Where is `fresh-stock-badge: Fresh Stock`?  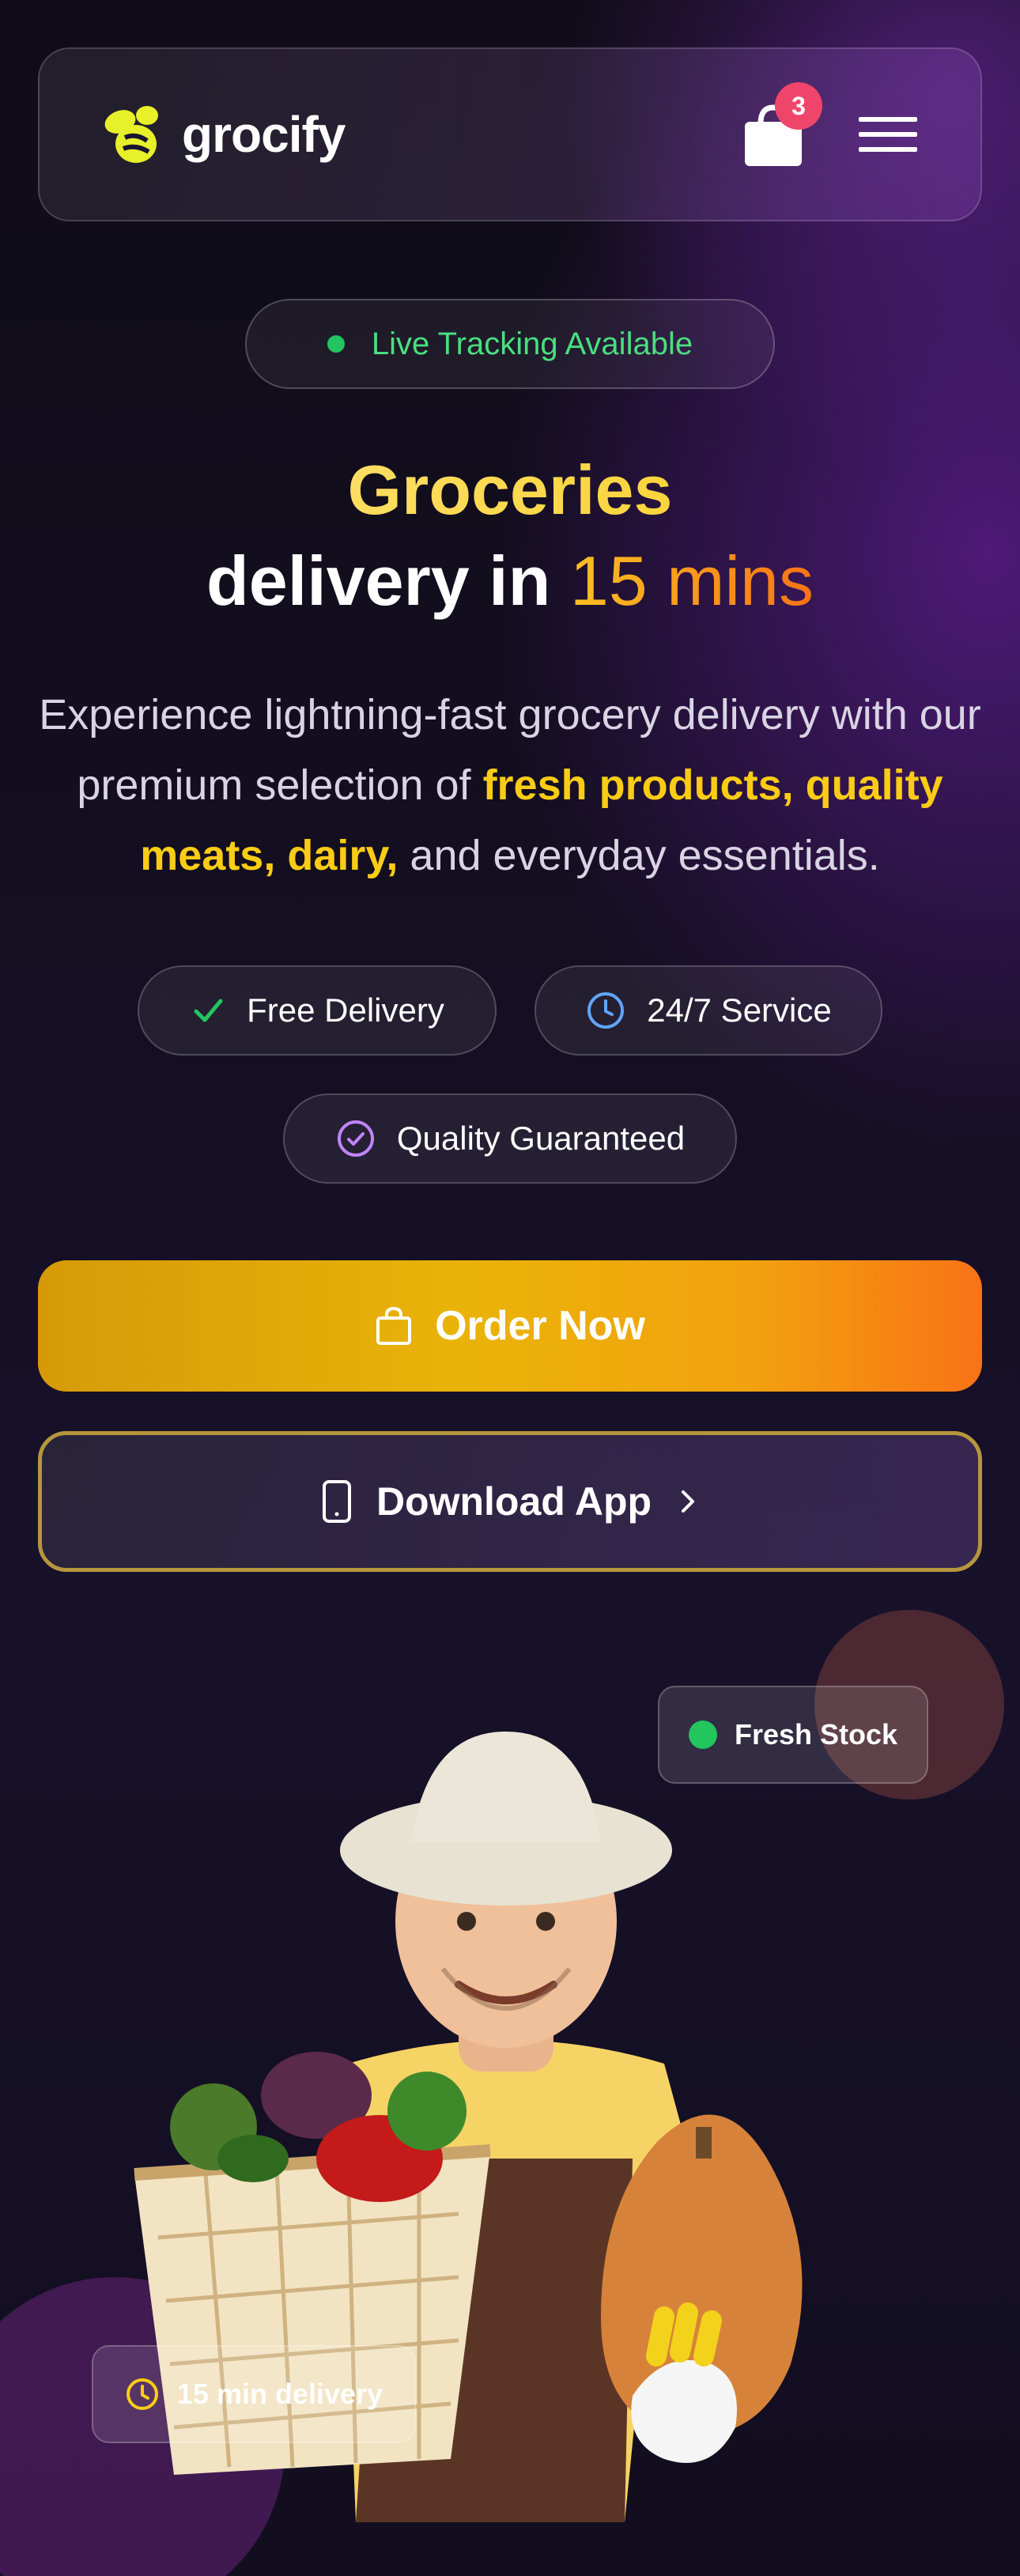 fresh-stock-badge: Fresh Stock is located at coordinates (793, 1735).